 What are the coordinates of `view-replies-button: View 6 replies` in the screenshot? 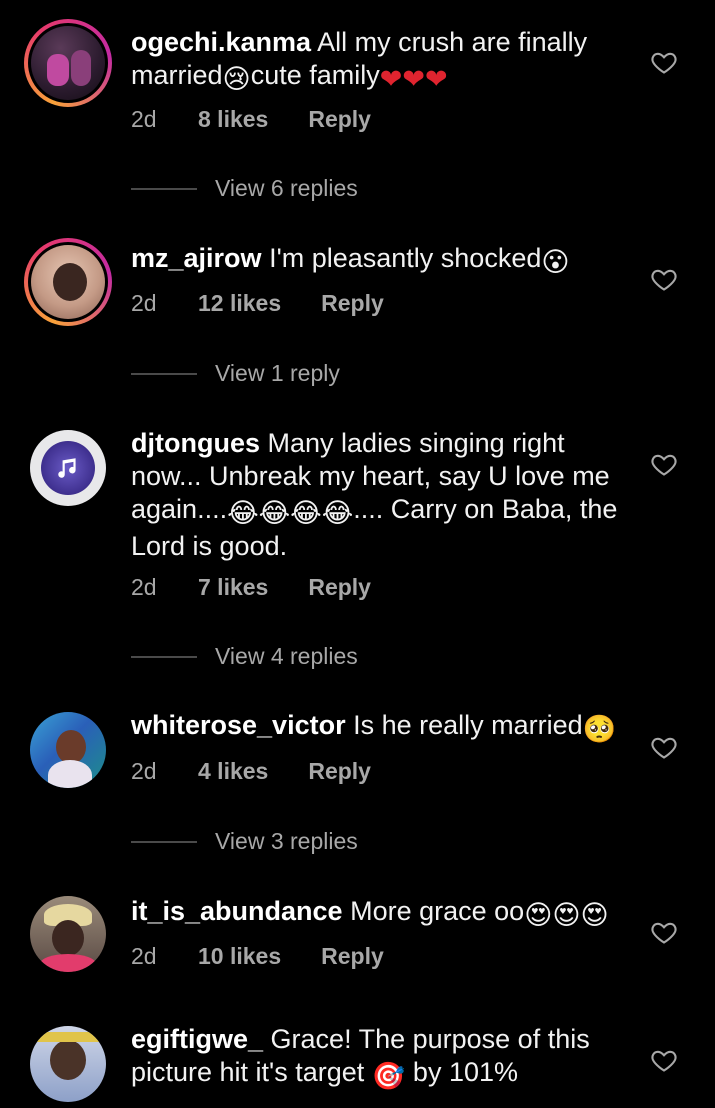 It's located at (244, 188).